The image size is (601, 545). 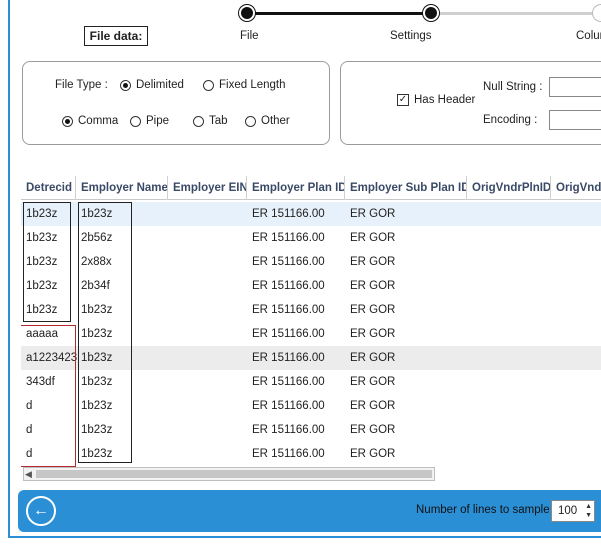 What do you see at coordinates (210, 121) in the screenshot?
I see `radio-tab: Tab` at bounding box center [210, 121].